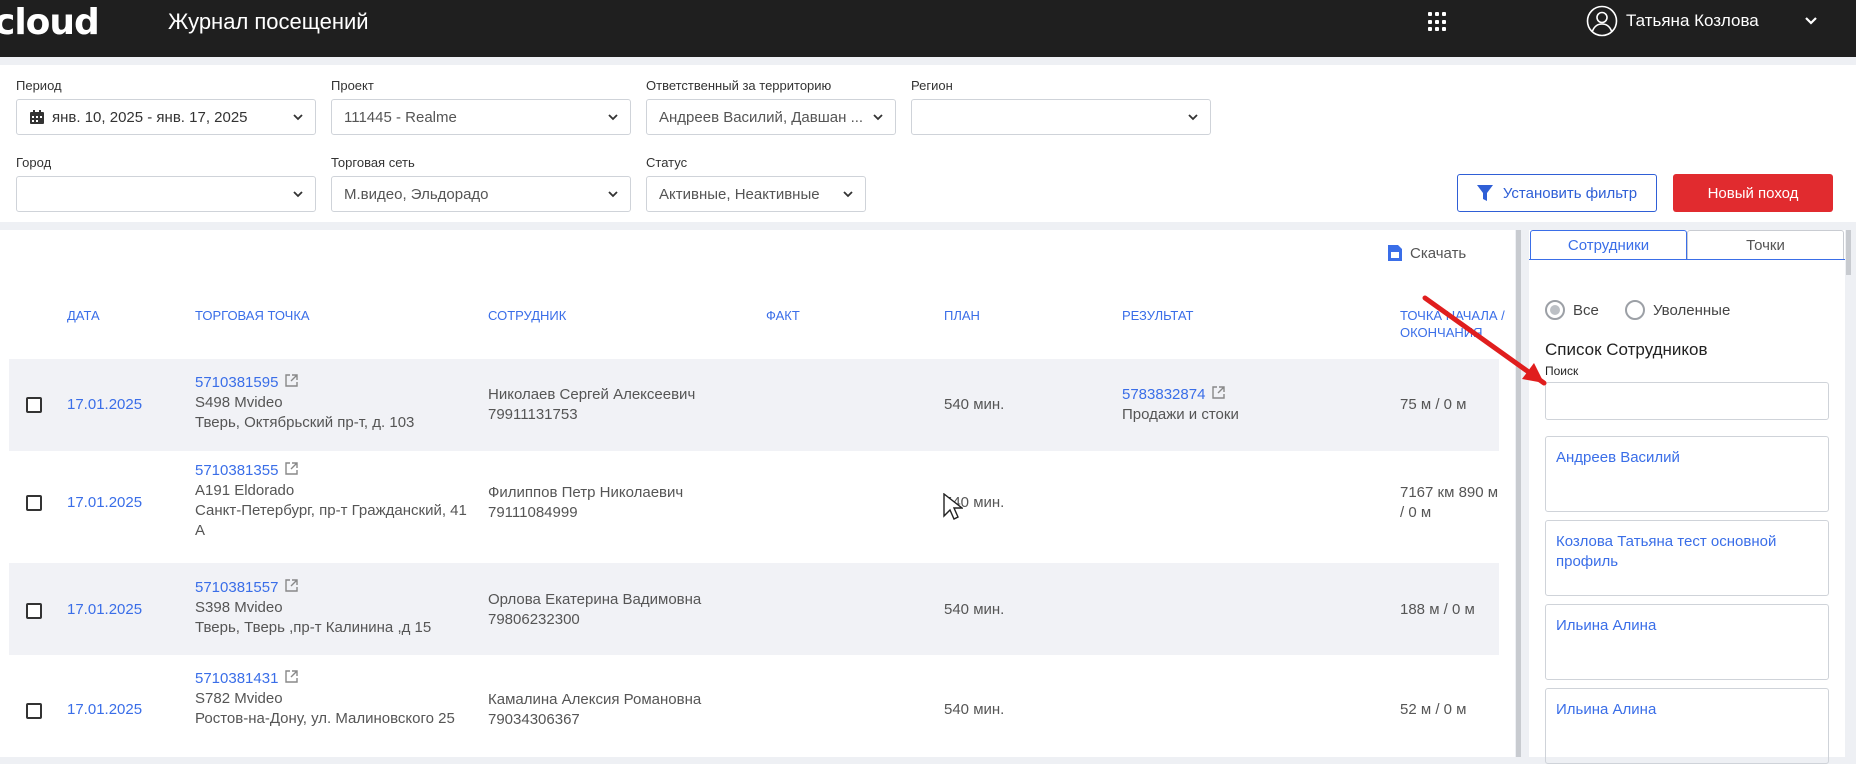  Describe the element at coordinates (313, 627) in the screenshot. I see `point-address: Тверь, Тверь ,пр-т Калинина ,д 15` at that location.